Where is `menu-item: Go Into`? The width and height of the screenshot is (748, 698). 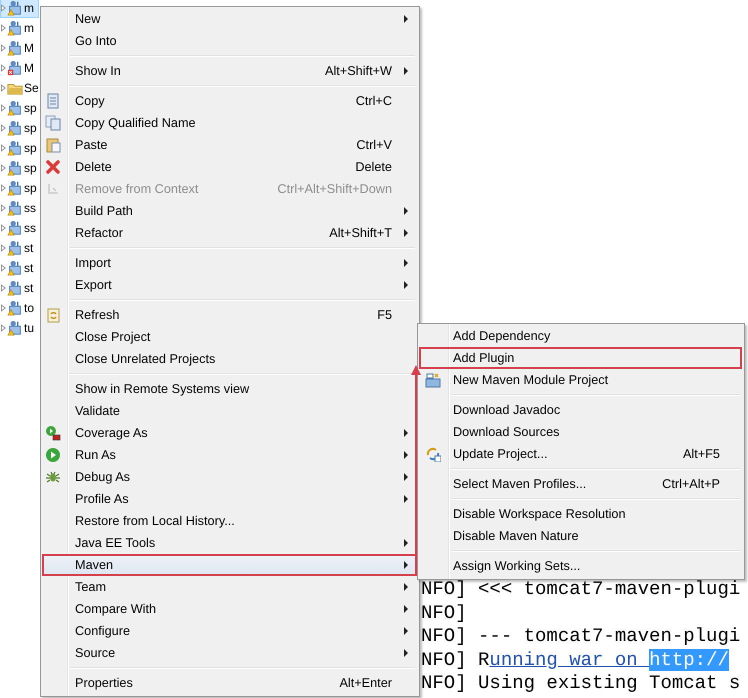
menu-item: Go Into is located at coordinates (229, 41).